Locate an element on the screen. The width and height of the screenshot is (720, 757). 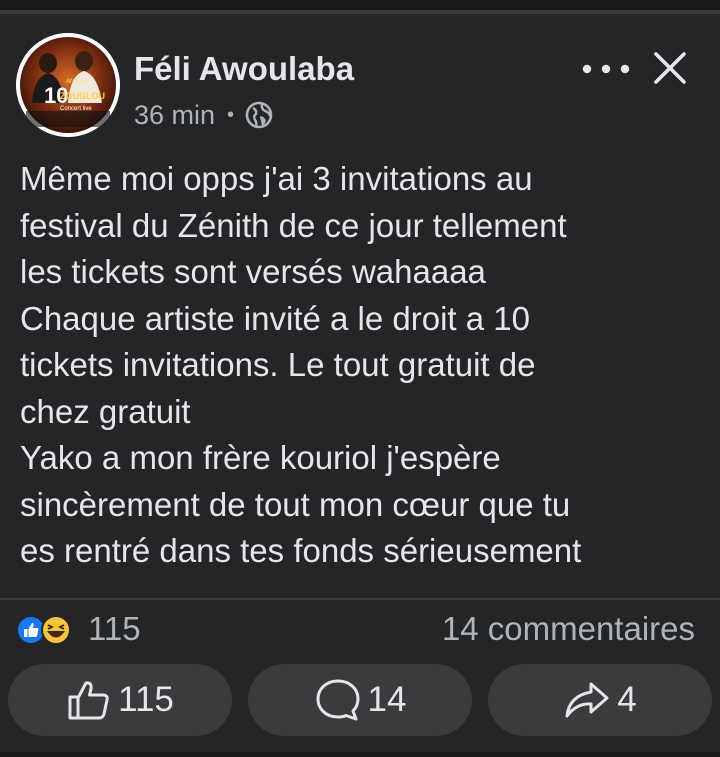
post-text-line: sincèrement de tout mon cœur que tu is located at coordinates (295, 504).